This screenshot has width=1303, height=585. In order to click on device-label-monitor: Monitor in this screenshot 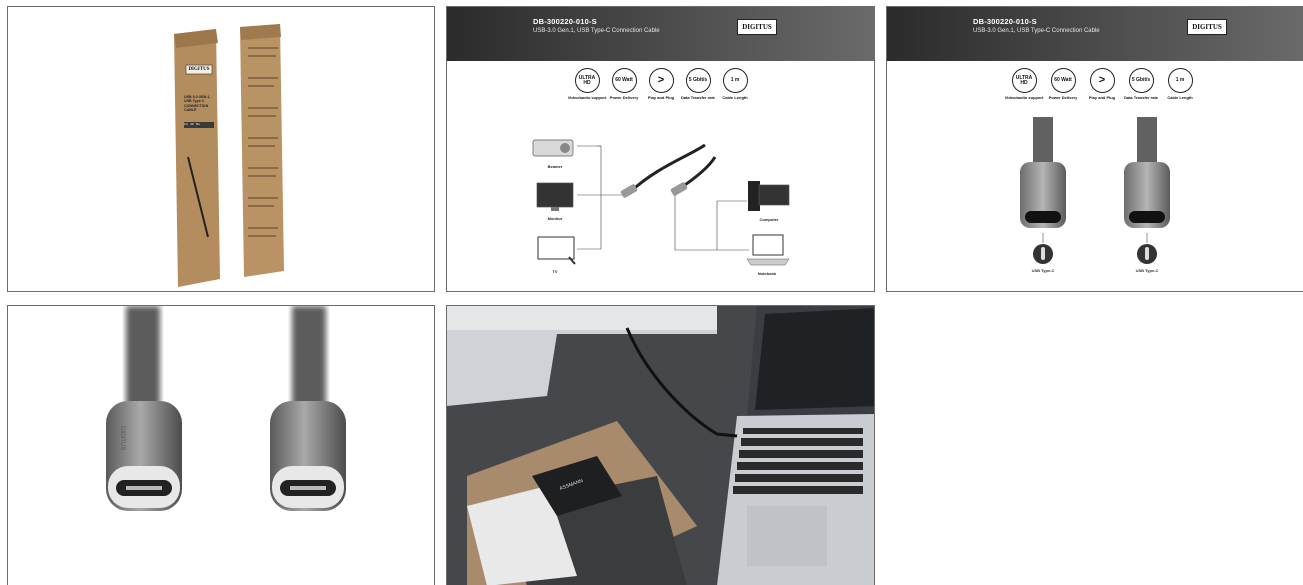, I will do `click(555, 218)`.